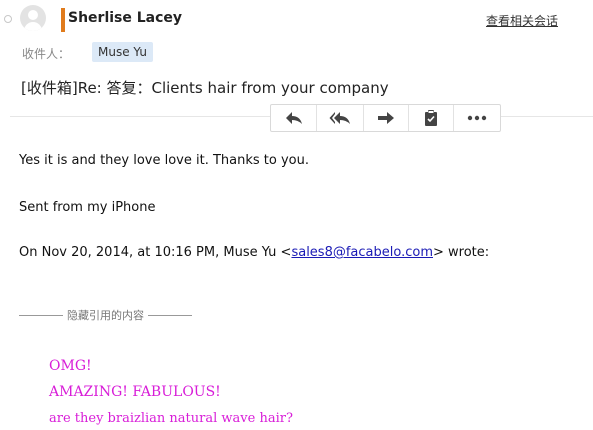 The height and width of the screenshot is (430, 593). I want to click on avatar, so click(33, 18).